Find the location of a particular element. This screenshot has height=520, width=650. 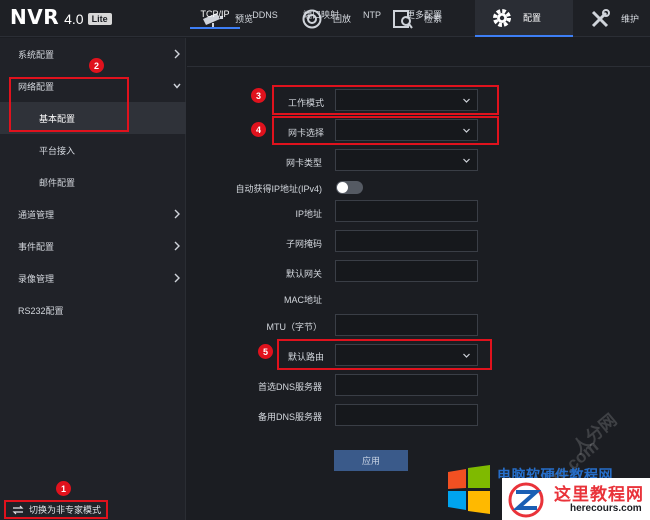

mode-button-label: 切换为非专家模式 is located at coordinates (65, 510).